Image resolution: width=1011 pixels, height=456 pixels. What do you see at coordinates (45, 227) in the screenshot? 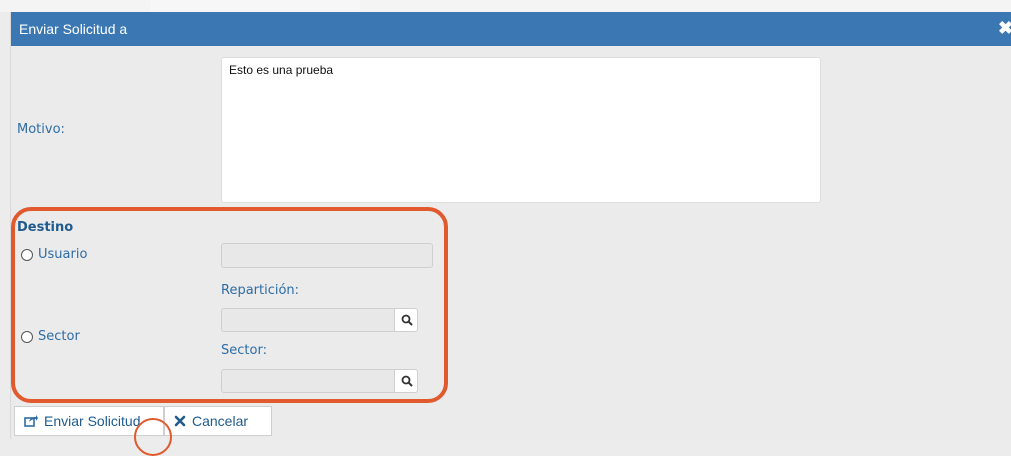
I see `destino-heading: Destino` at bounding box center [45, 227].